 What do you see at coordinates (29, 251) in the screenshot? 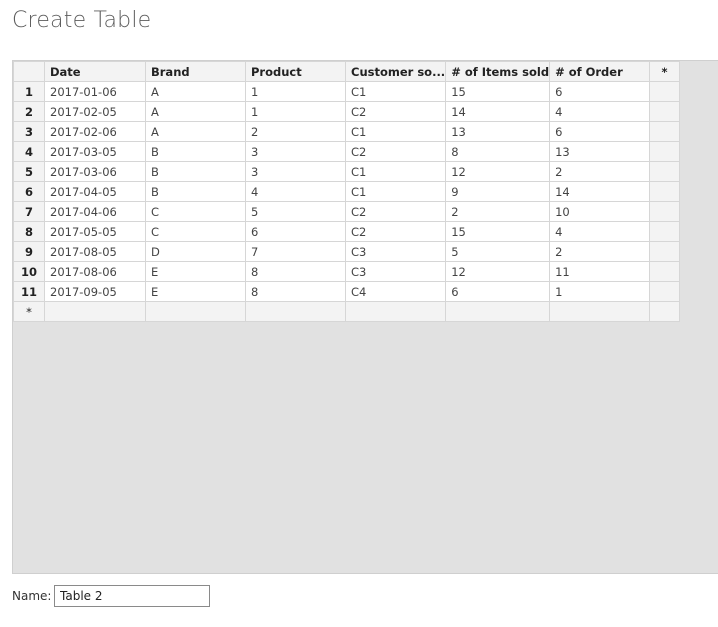
I see `row-number: 9` at bounding box center [29, 251].